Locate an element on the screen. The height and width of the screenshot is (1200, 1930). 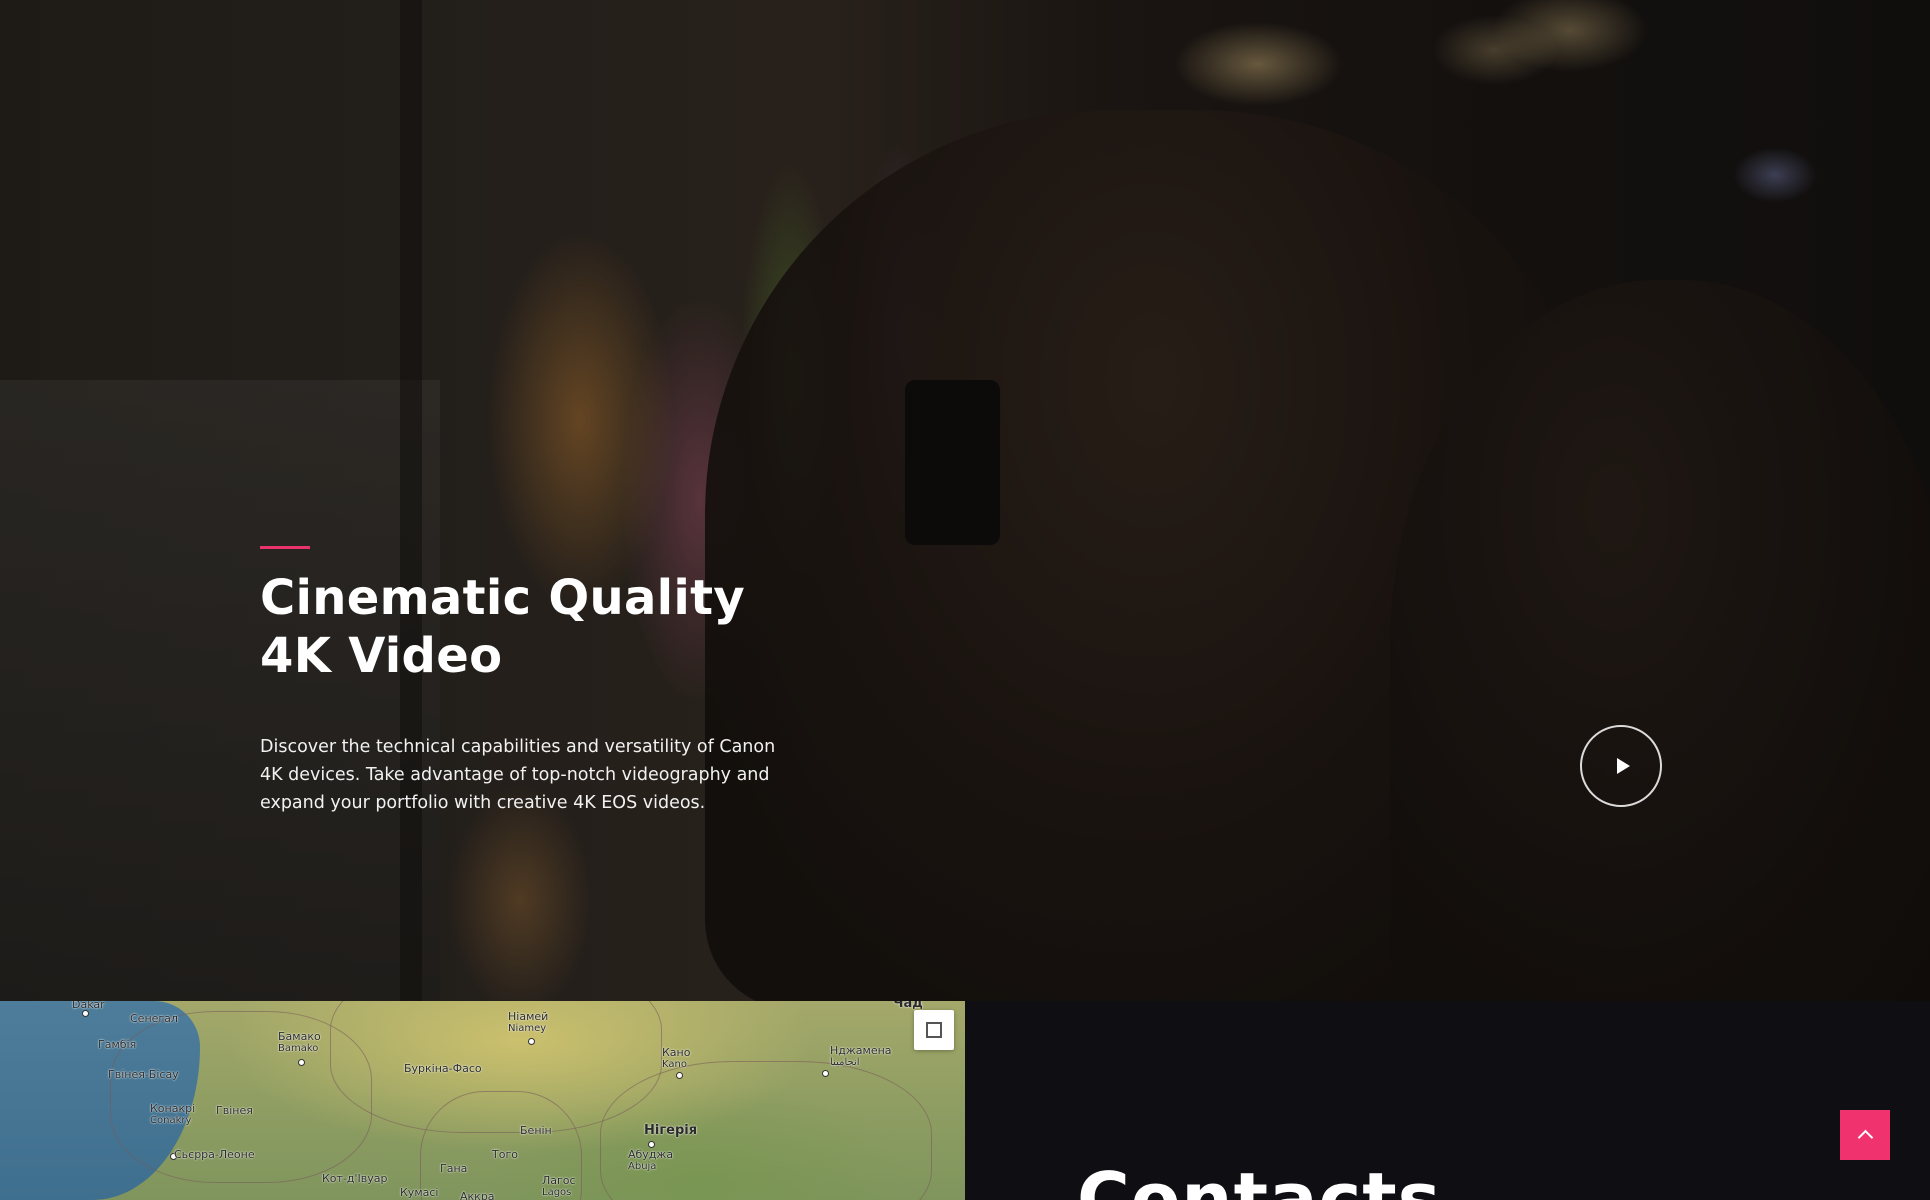
scroll-to-top-button is located at coordinates (1865, 1135).